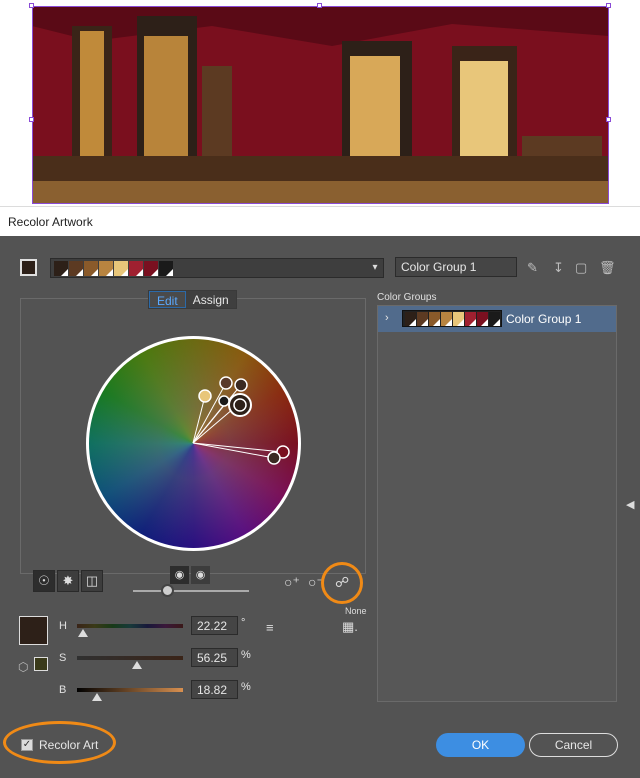  I want to click on segmented-wheel-icon: ✸, so click(68, 581).